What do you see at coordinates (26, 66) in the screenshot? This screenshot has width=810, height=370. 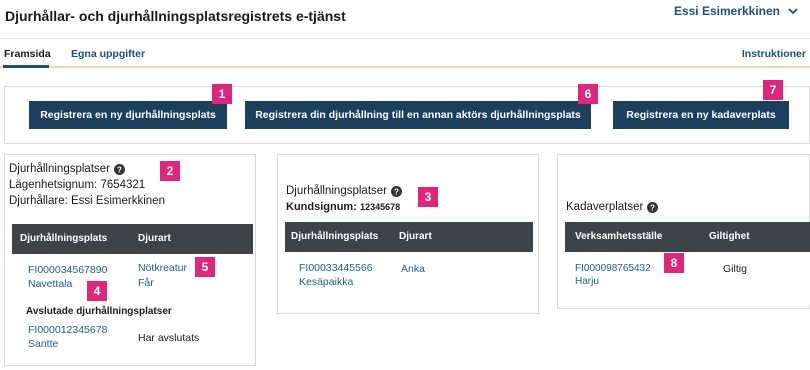 I see `active-tab-indicator` at bounding box center [26, 66].